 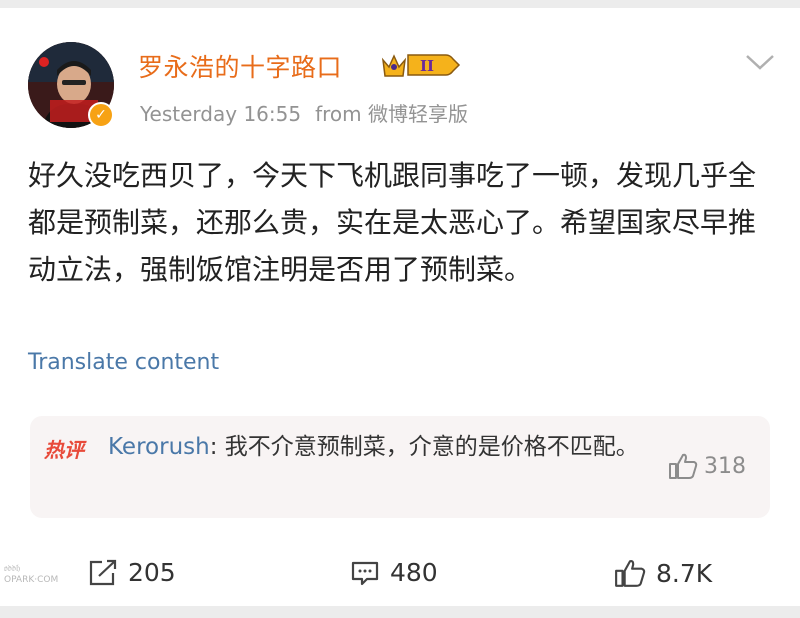 I want to click on like-button: 8.7K, so click(x=663, y=573).